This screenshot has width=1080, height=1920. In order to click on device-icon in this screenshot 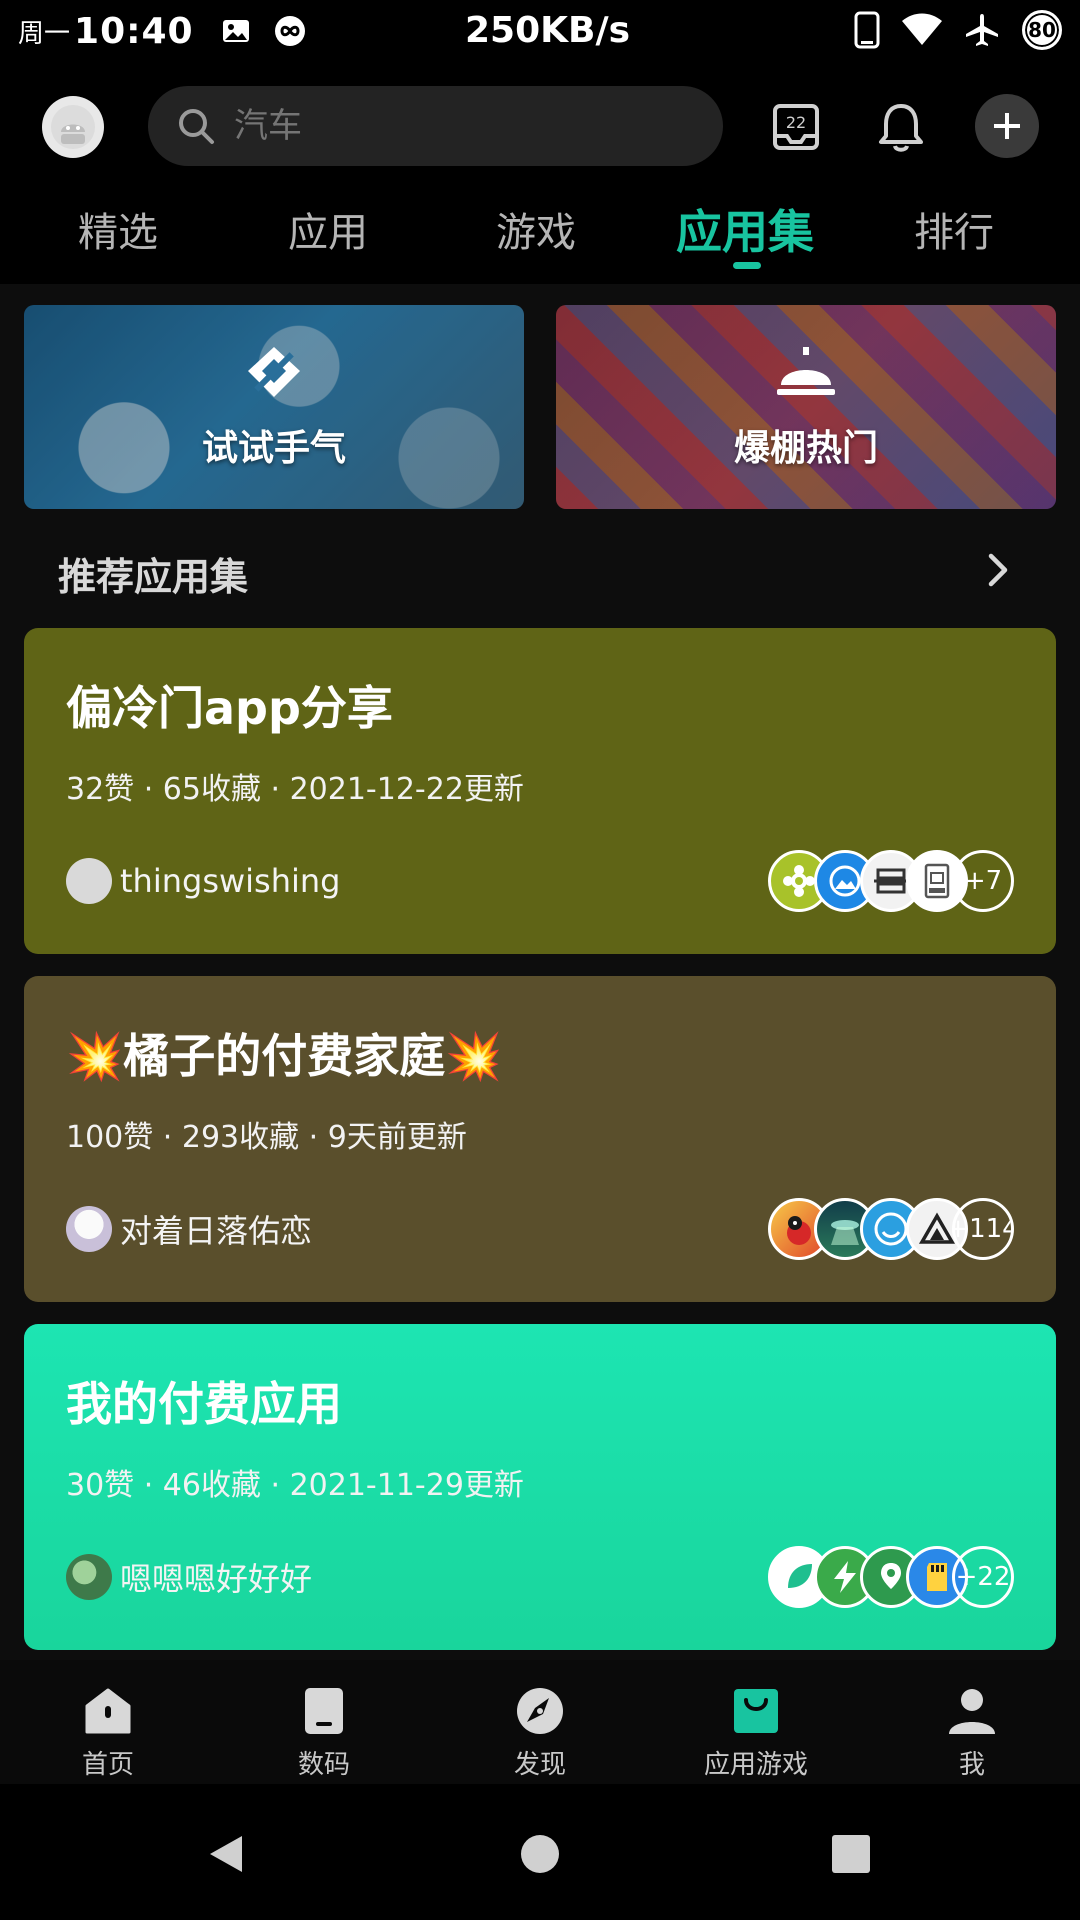, I will do `click(324, 1711)`.